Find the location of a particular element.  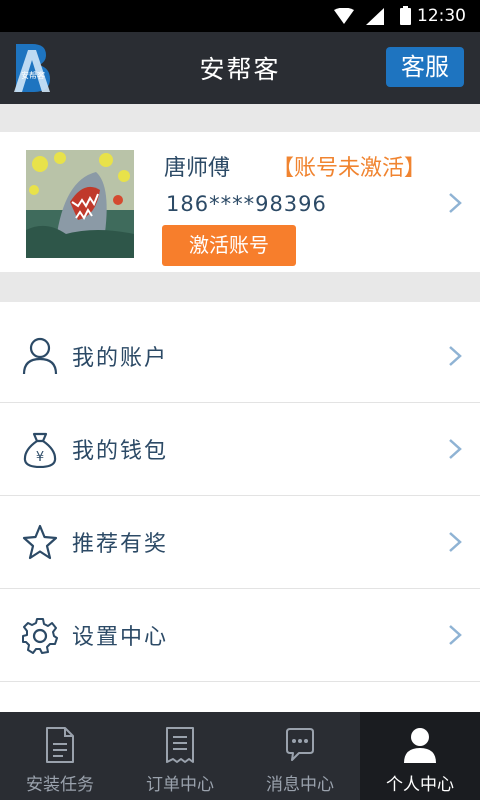

phone-number: 186****98396 is located at coordinates (246, 204).